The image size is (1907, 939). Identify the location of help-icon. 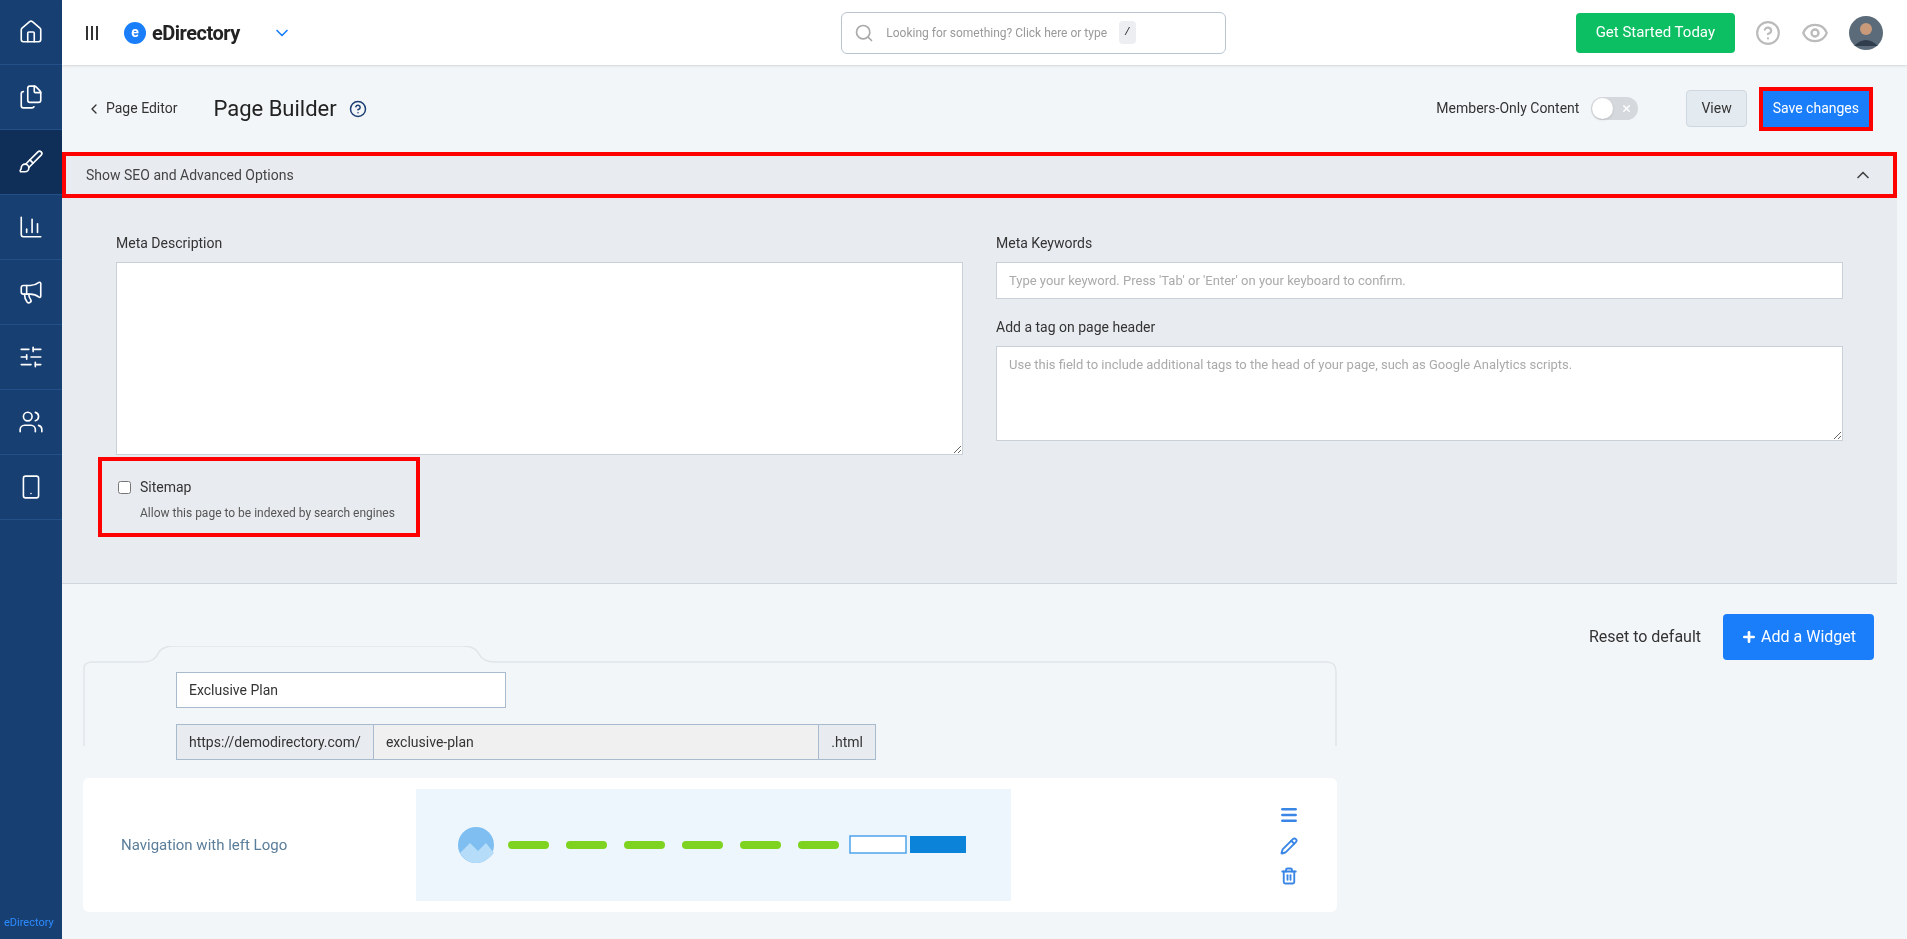
(357, 108).